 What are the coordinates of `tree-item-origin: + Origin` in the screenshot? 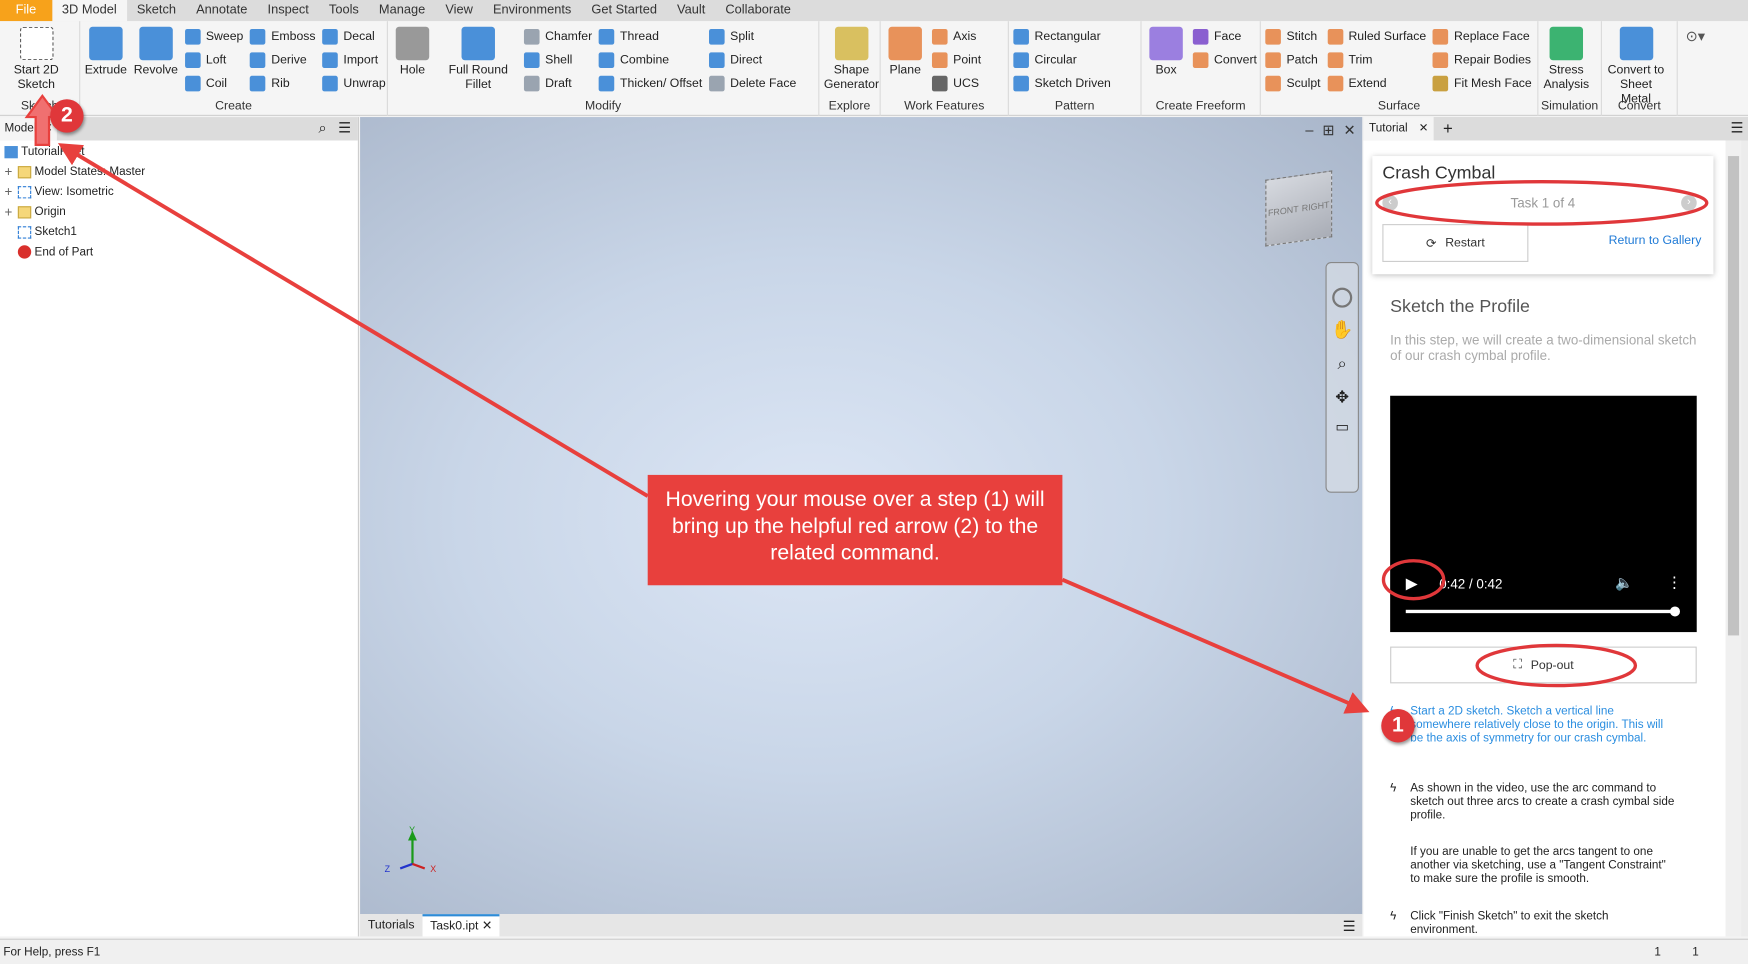 It's located at (34, 212).